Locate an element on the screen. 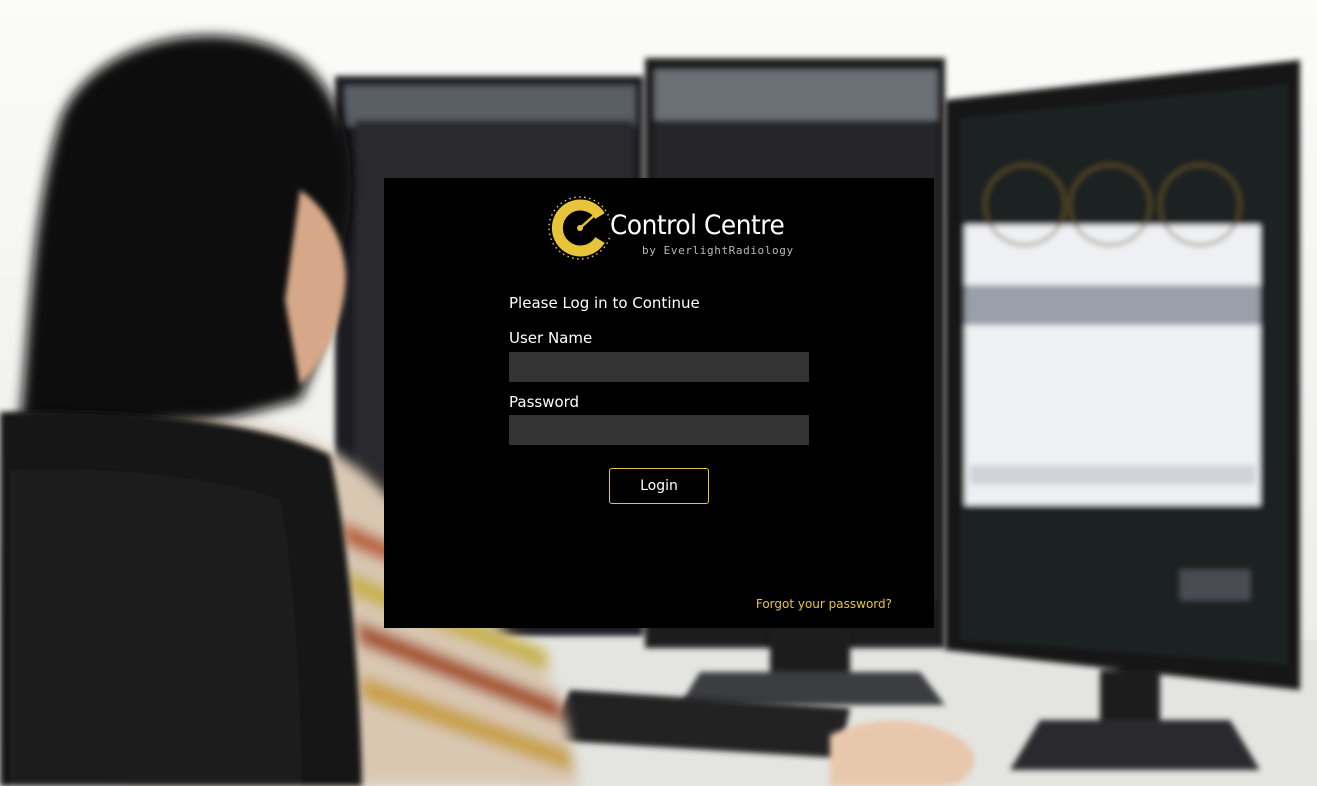  login-prompt: Please Log in to Continue is located at coordinates (604, 303).